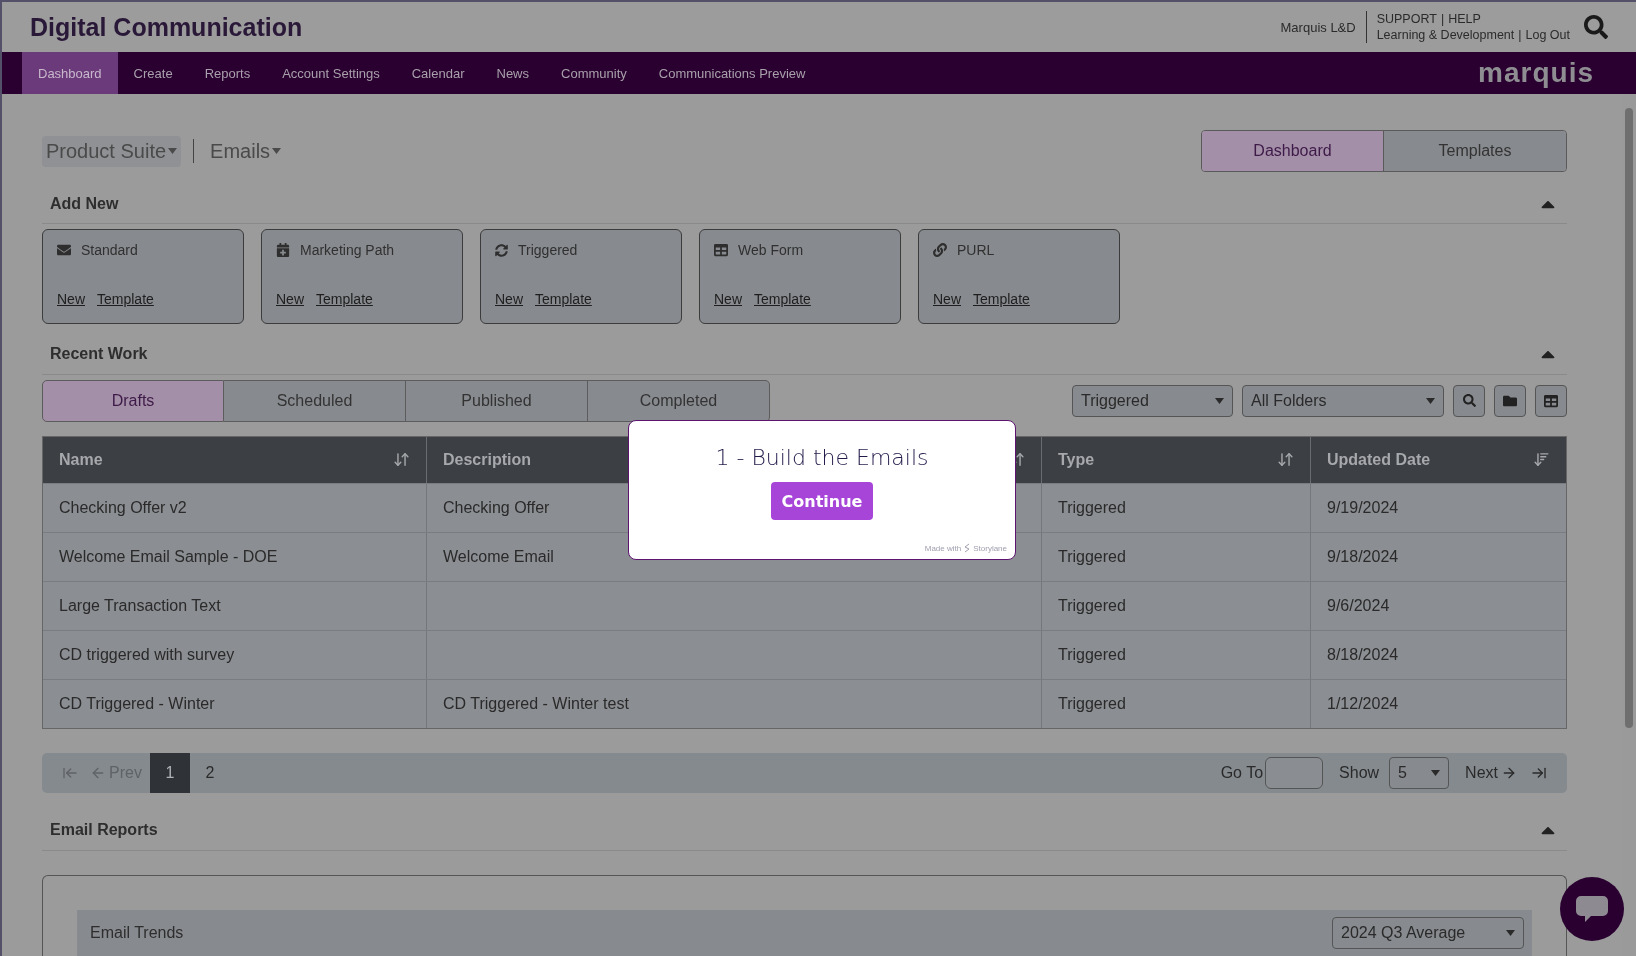 The height and width of the screenshot is (956, 1636). What do you see at coordinates (1363, 654) in the screenshot?
I see `table-cell-text: 8/18/2024` at bounding box center [1363, 654].